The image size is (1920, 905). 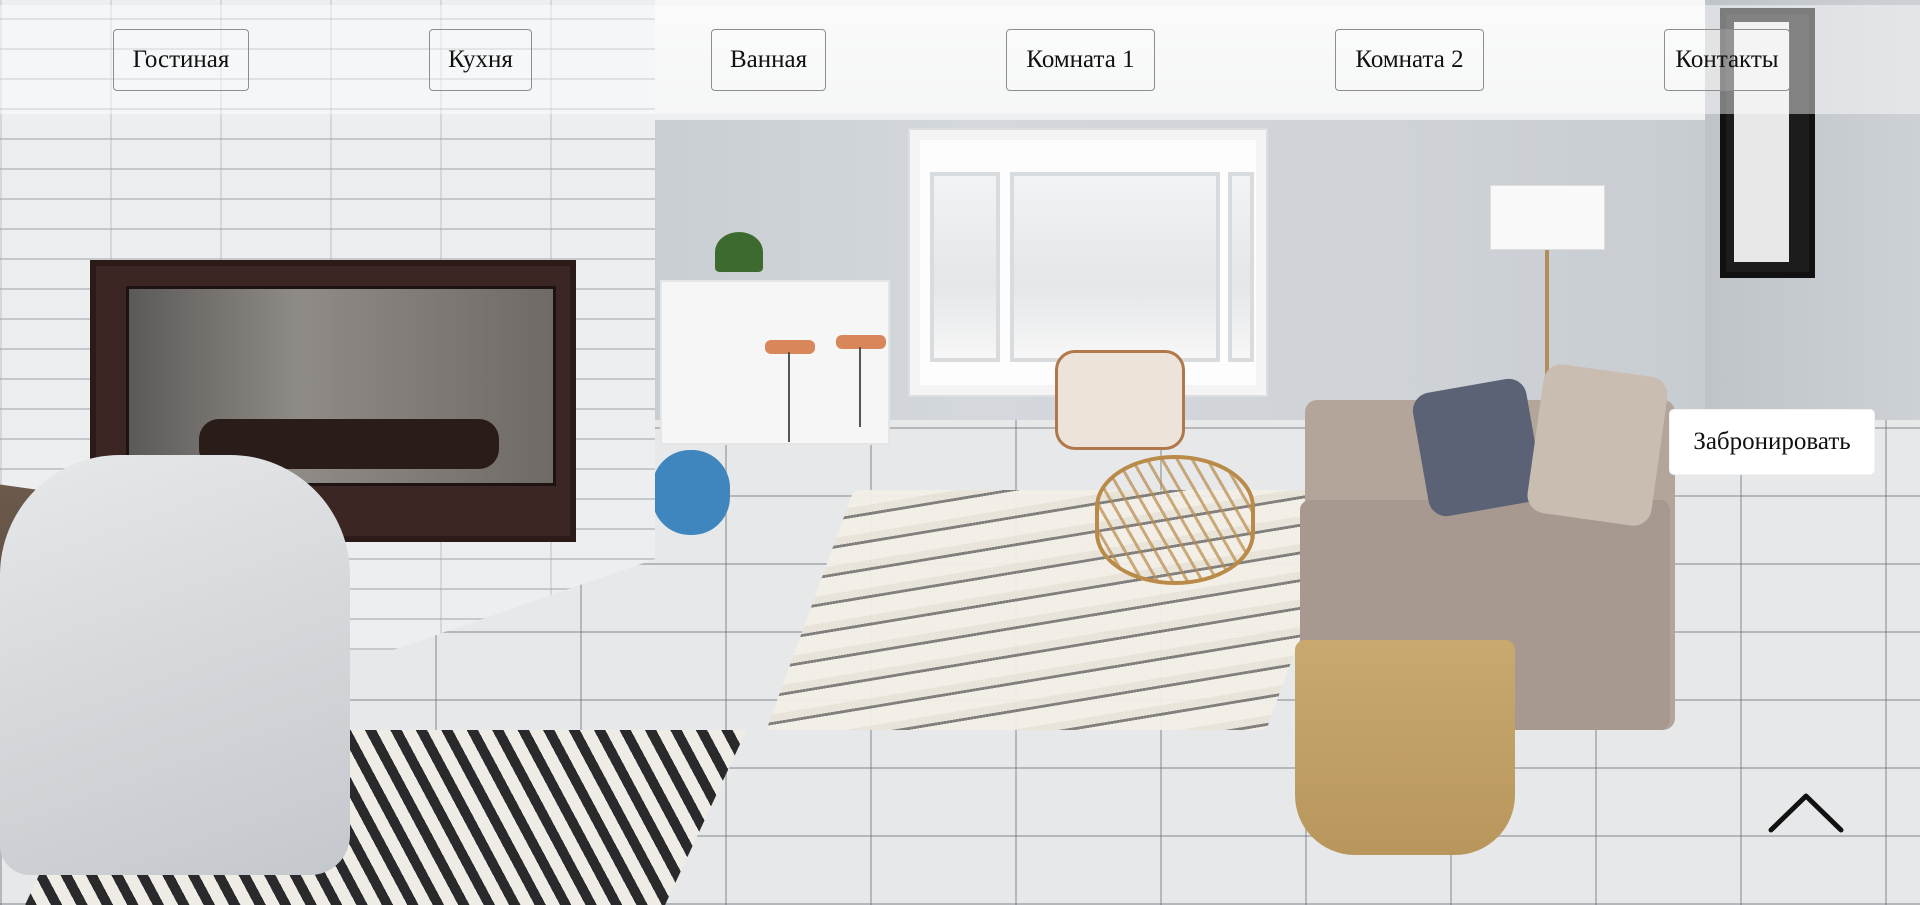 I want to click on rug, so click(x=1060, y=610).